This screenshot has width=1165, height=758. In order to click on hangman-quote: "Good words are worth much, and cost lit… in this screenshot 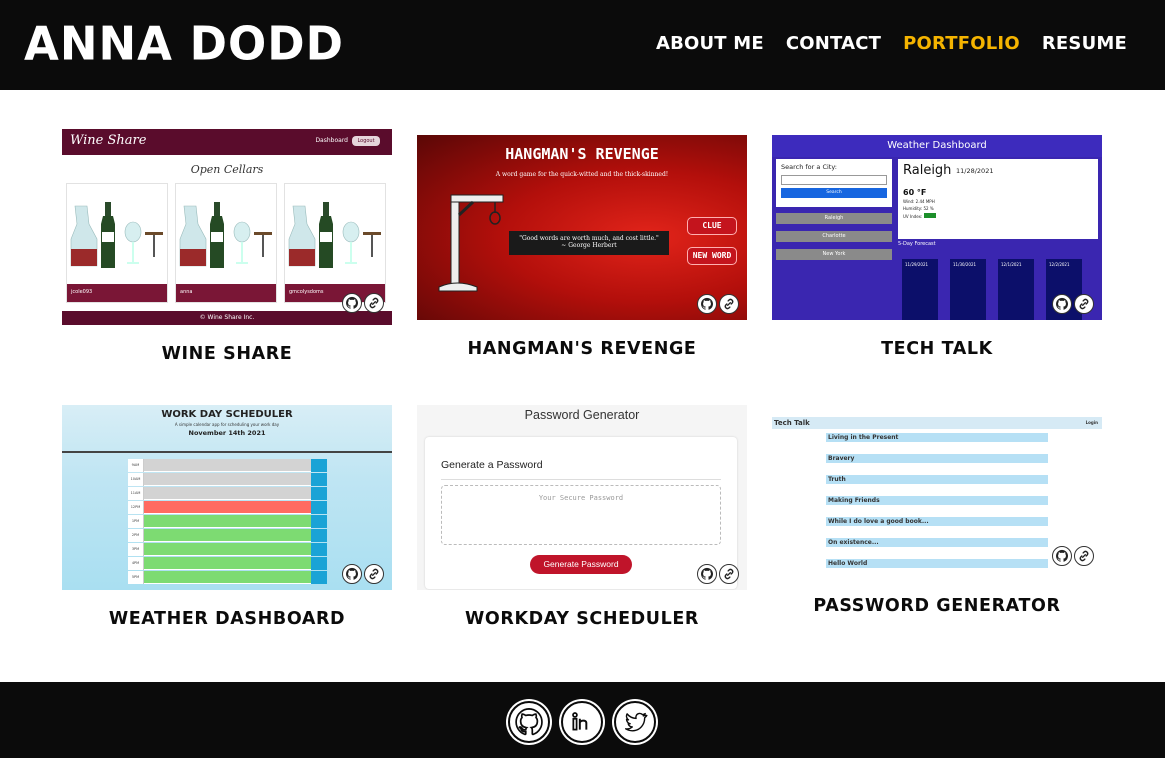, I will do `click(589, 243)`.